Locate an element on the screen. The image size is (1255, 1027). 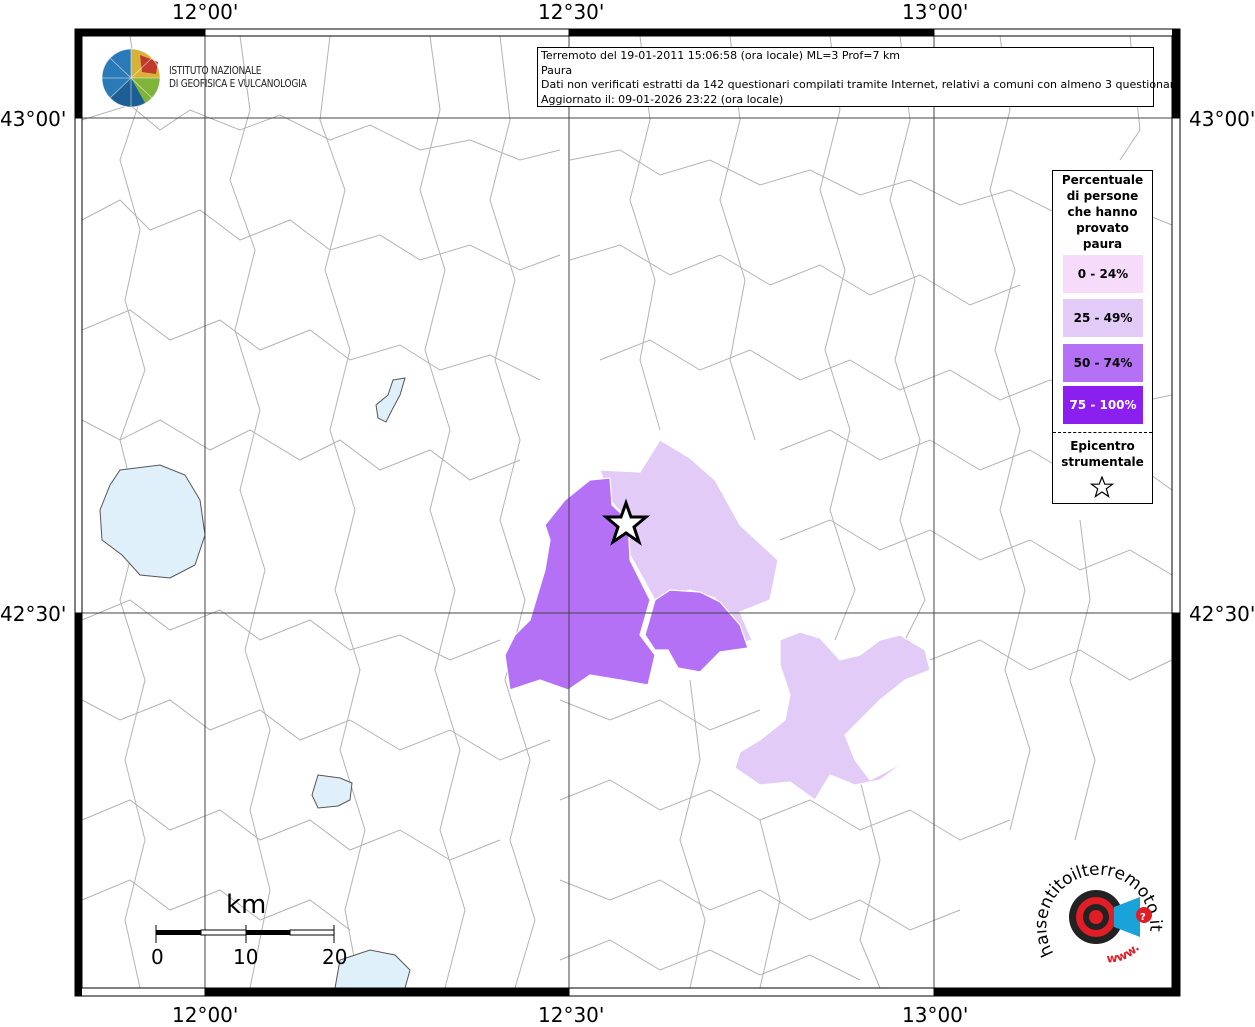
lat-label-right-1: 43°00' is located at coordinates (1222, 119).